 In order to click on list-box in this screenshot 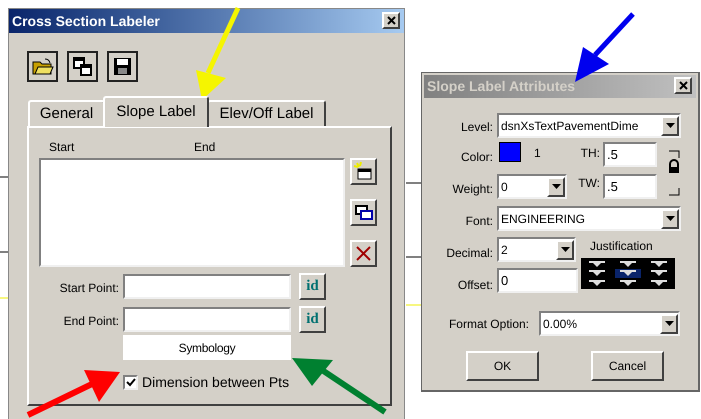, I will do `click(192, 212)`.